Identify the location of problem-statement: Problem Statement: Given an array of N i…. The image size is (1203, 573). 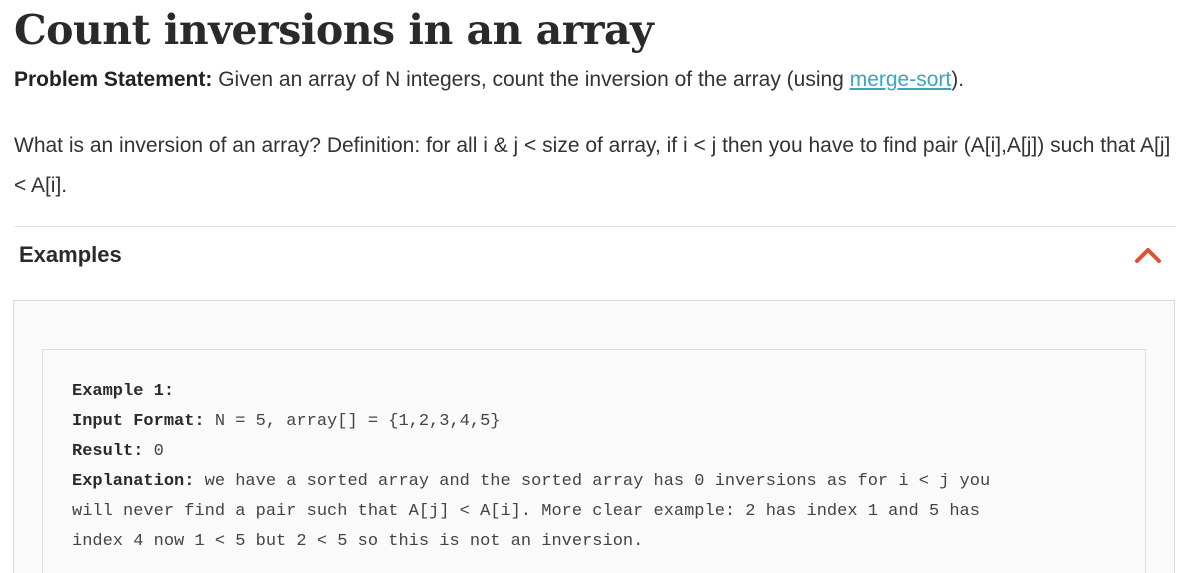
(604, 80).